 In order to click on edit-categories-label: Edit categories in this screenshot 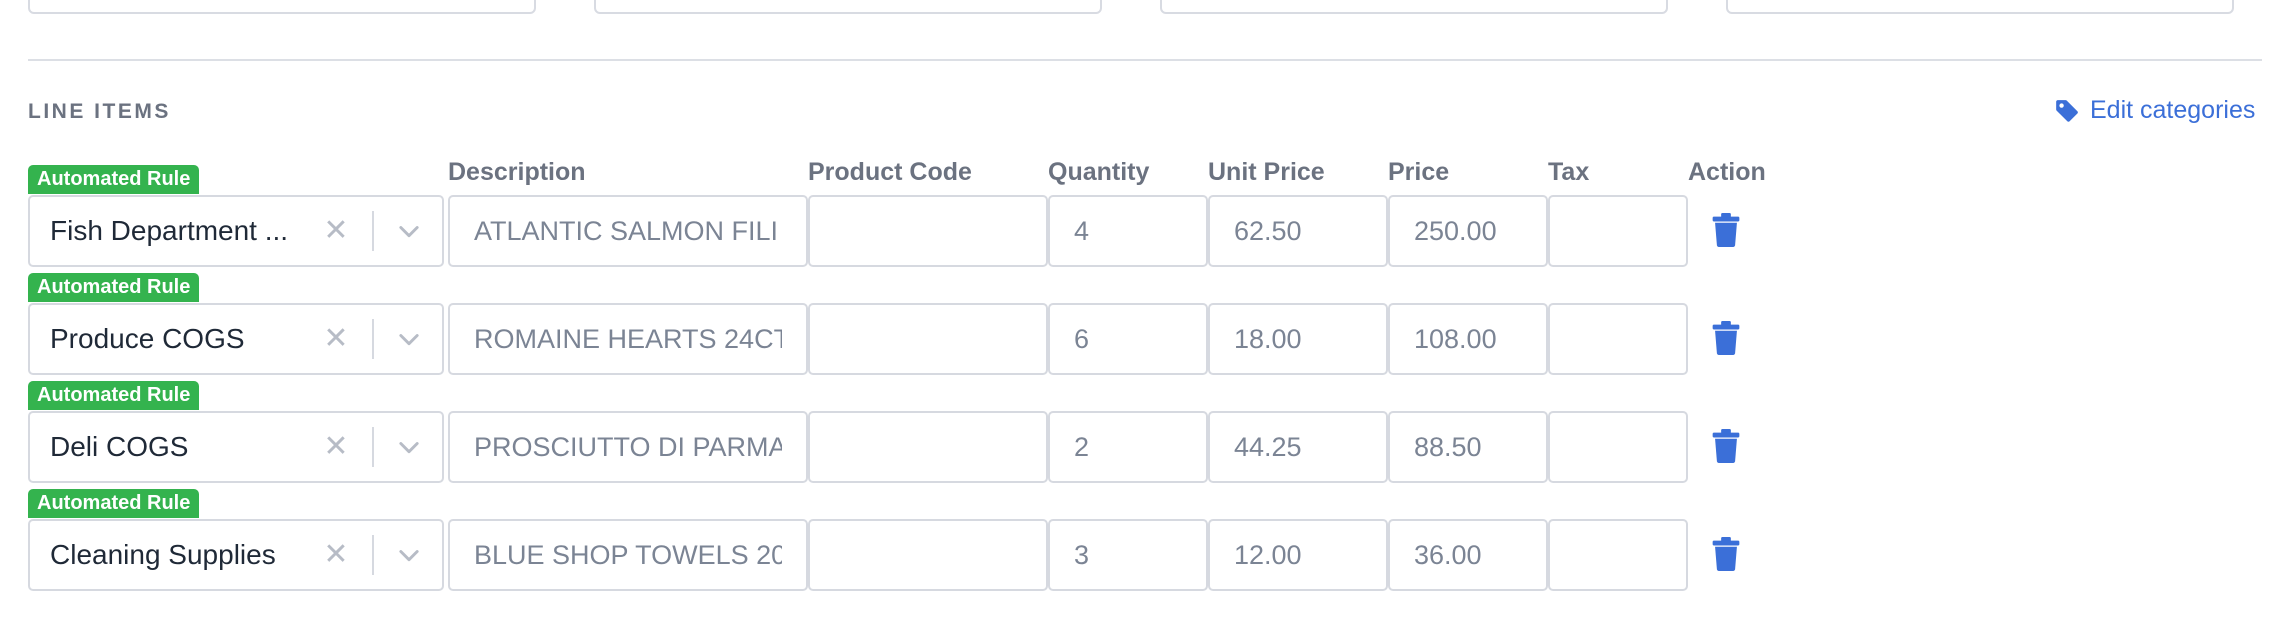, I will do `click(2173, 110)`.